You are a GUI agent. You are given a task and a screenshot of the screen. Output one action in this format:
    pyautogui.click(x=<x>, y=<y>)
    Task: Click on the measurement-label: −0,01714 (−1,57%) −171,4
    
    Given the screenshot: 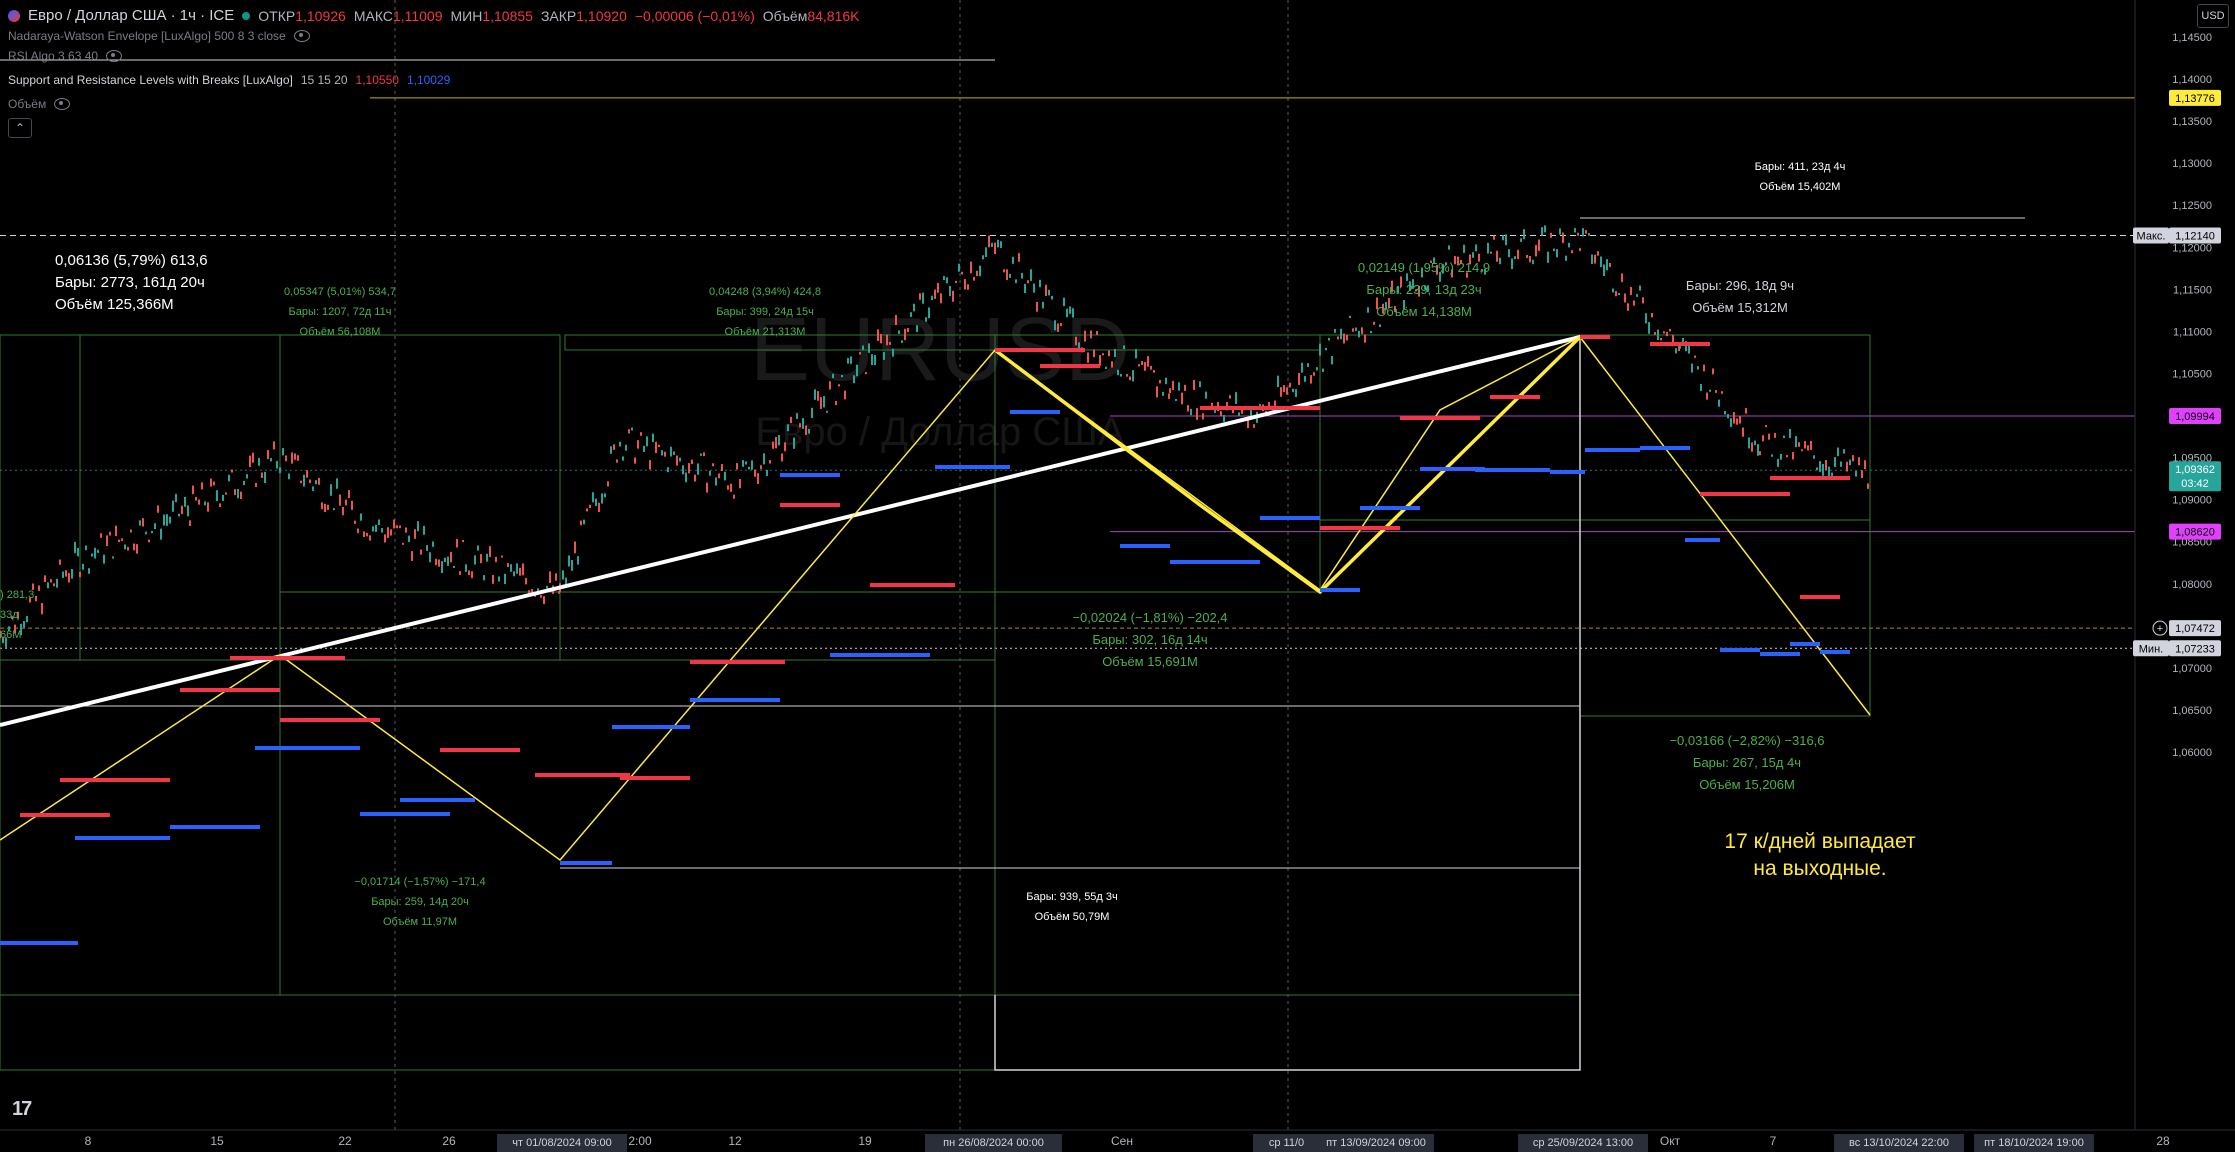 What is the action you would take?
    pyautogui.click(x=419, y=882)
    